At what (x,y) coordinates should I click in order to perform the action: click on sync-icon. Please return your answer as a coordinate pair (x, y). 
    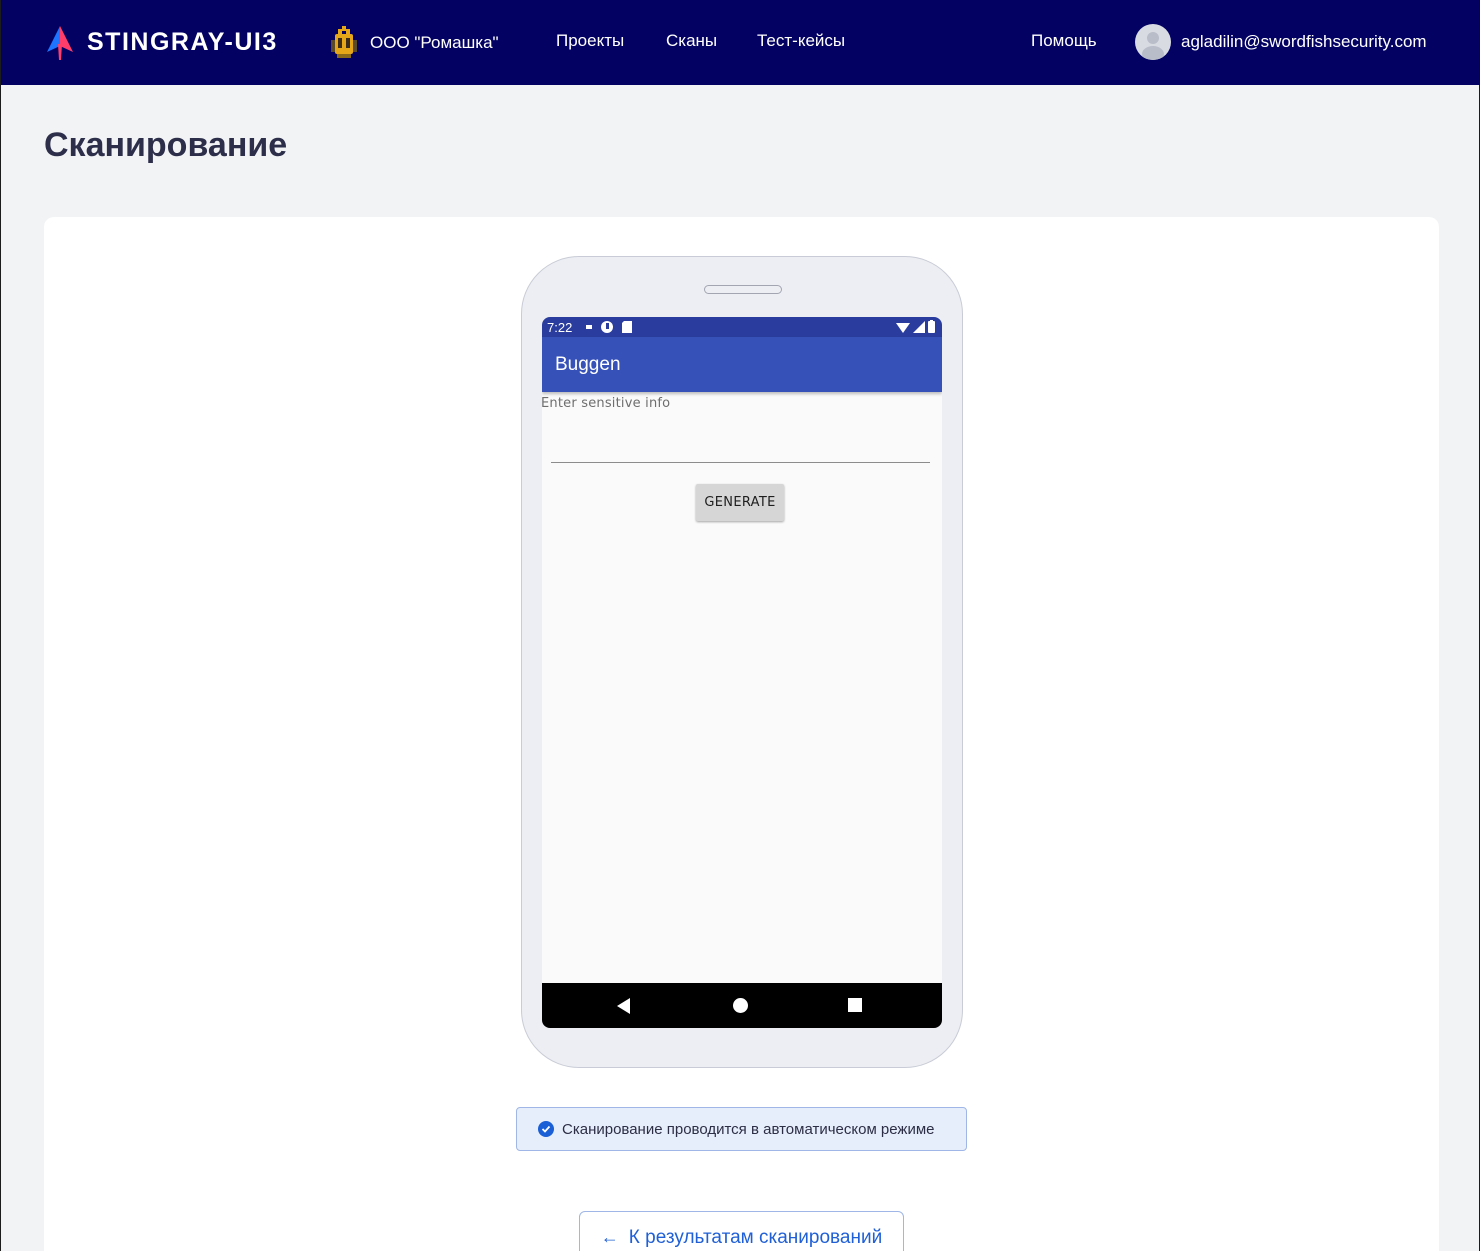
    Looking at the image, I should click on (607, 327).